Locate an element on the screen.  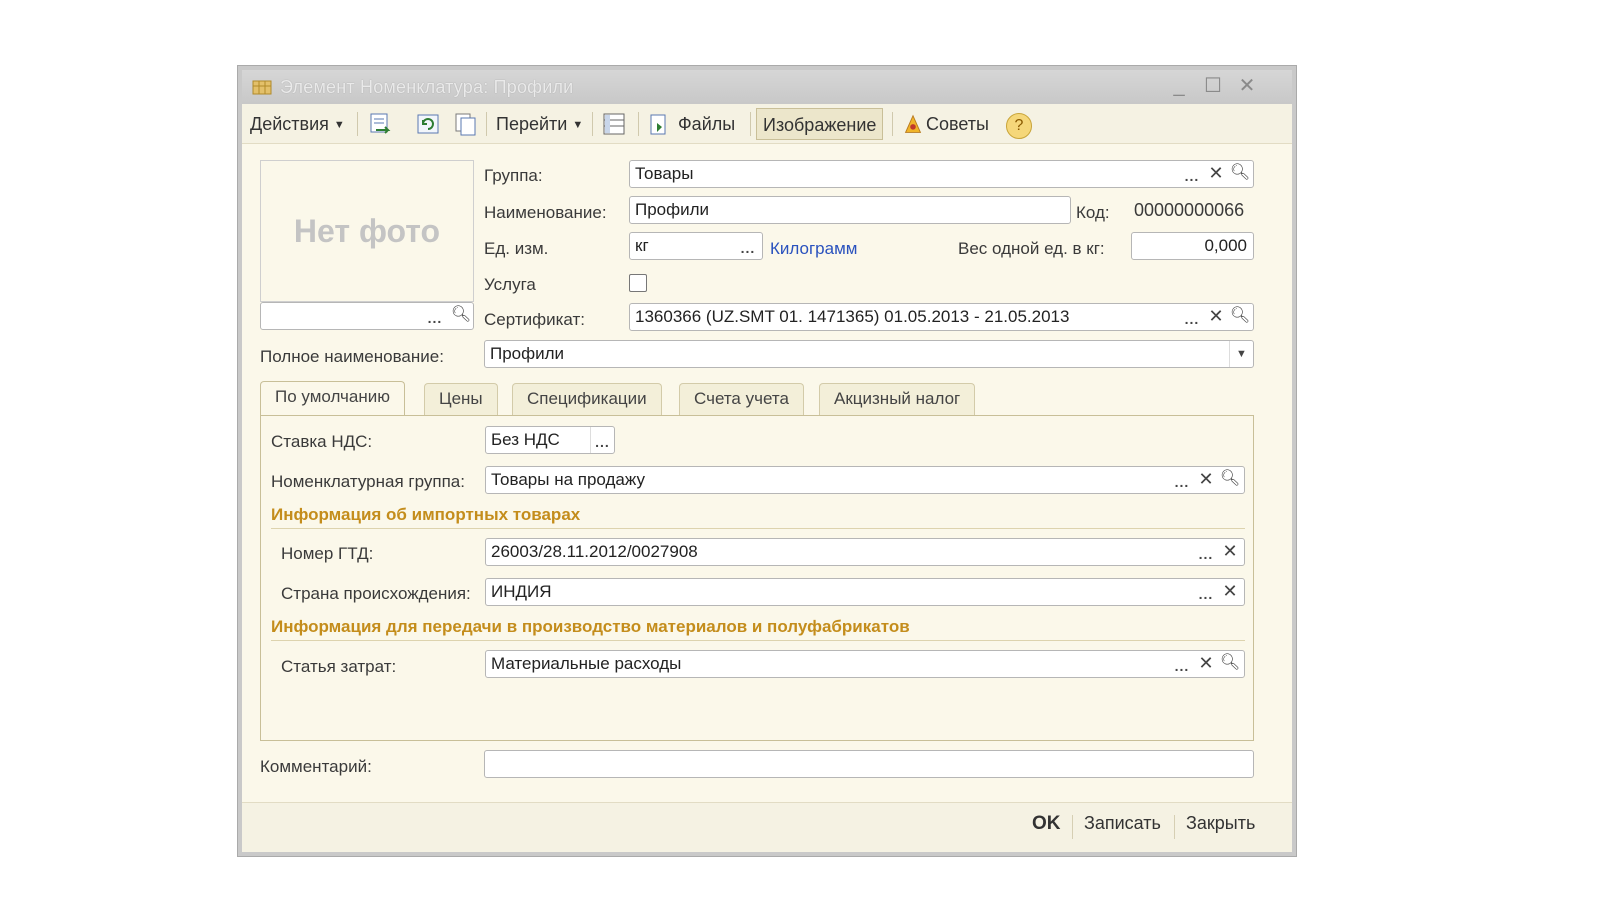
tab-excise-tax: Акцизный налог is located at coordinates (897, 399).